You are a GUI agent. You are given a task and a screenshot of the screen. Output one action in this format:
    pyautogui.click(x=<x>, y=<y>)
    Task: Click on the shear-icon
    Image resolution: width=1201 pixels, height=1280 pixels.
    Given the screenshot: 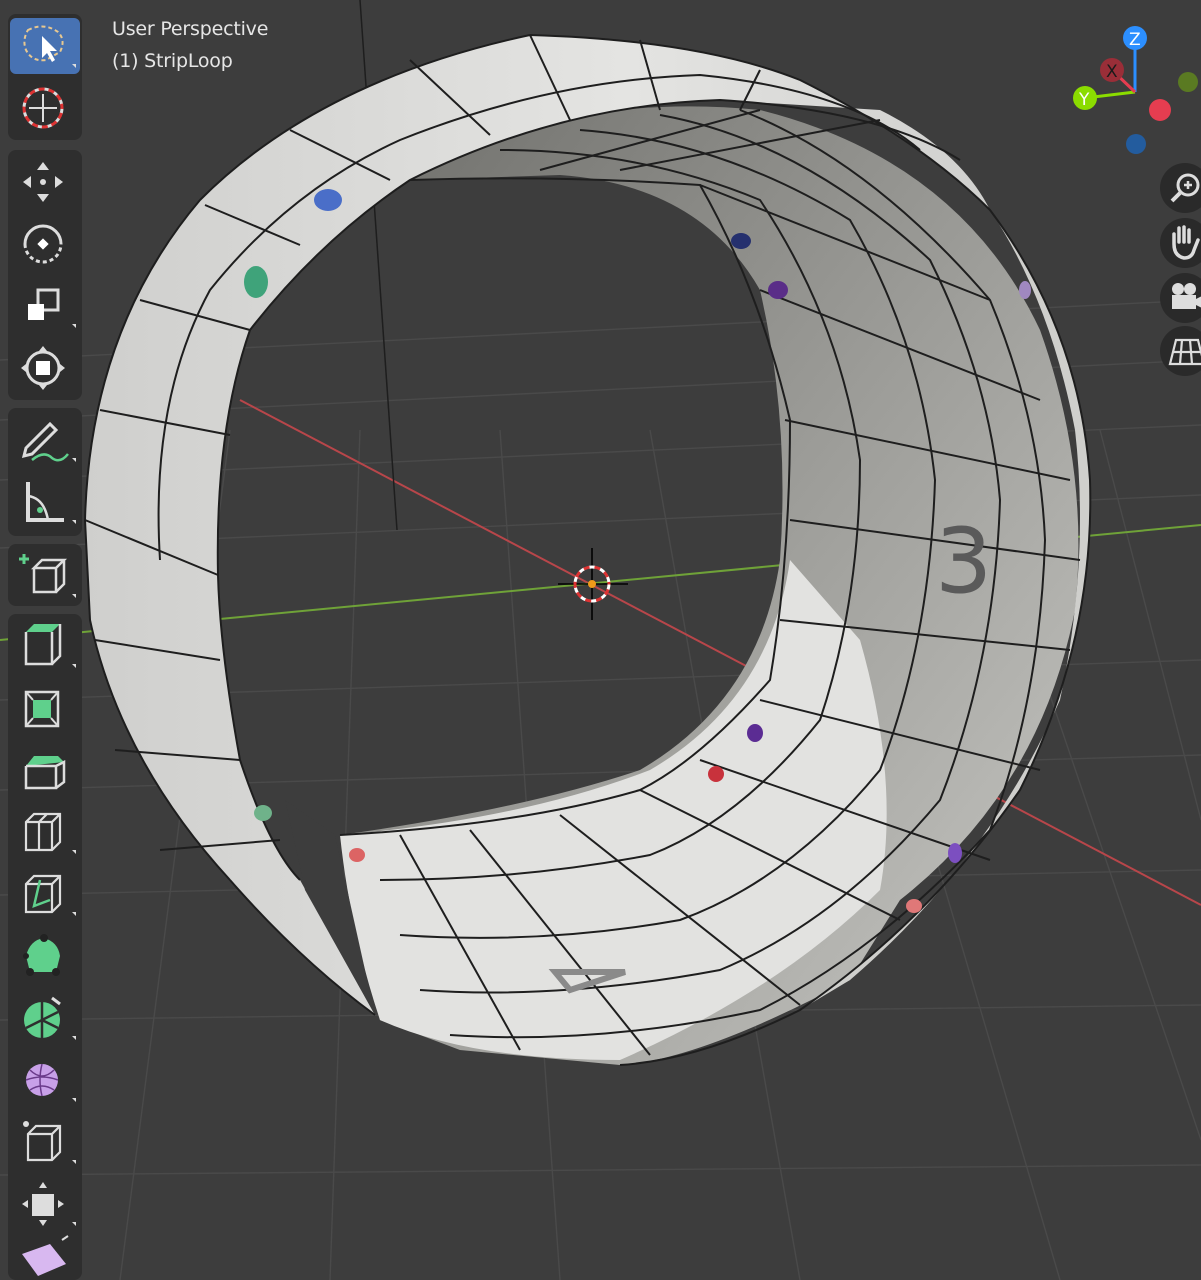 What is the action you would take?
    pyautogui.click(x=45, y=1255)
    